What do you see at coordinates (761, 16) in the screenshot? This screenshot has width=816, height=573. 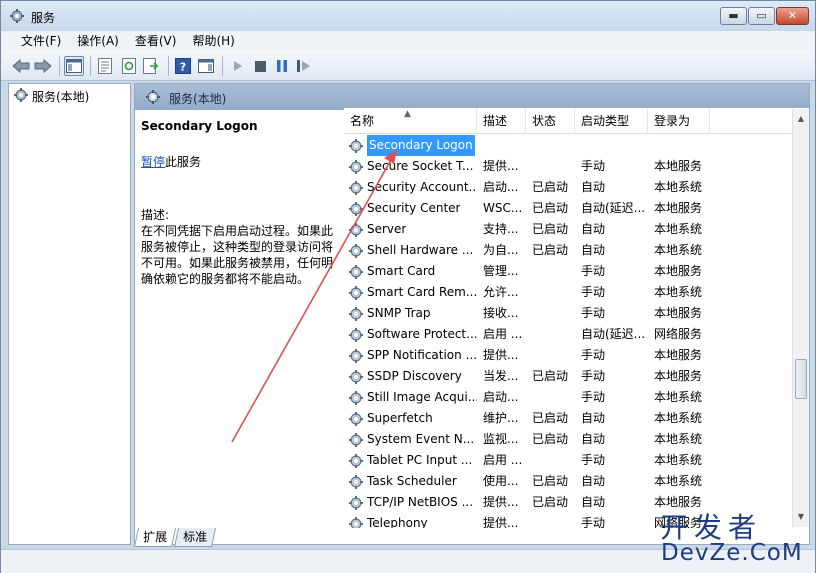 I see `maximize-button: ▭` at bounding box center [761, 16].